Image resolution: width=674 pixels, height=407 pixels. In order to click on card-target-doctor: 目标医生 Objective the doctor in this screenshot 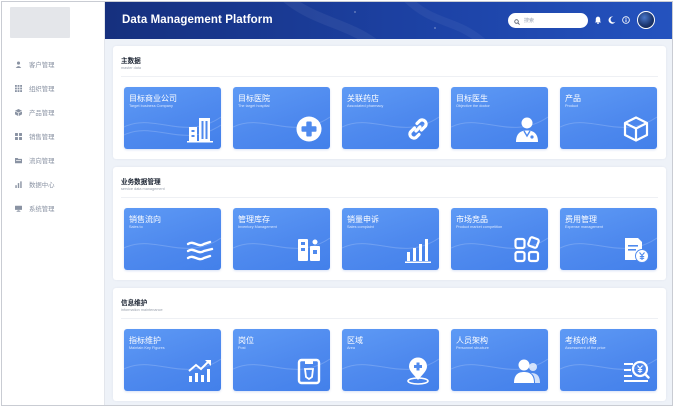, I will do `click(499, 118)`.